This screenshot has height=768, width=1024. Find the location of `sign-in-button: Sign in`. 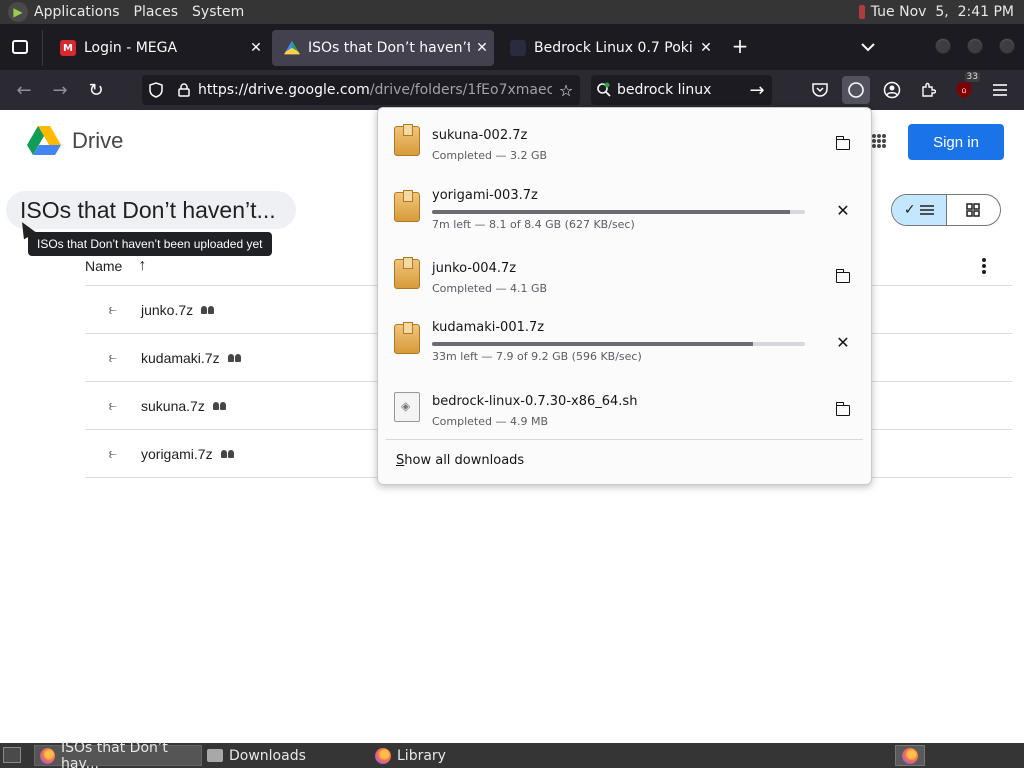

sign-in-button: Sign in is located at coordinates (956, 142).